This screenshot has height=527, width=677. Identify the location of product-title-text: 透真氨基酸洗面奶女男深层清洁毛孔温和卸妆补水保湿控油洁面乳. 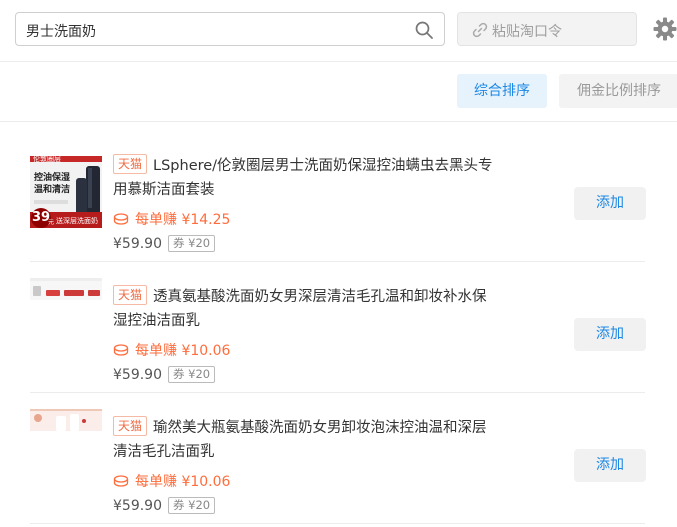
(300, 309).